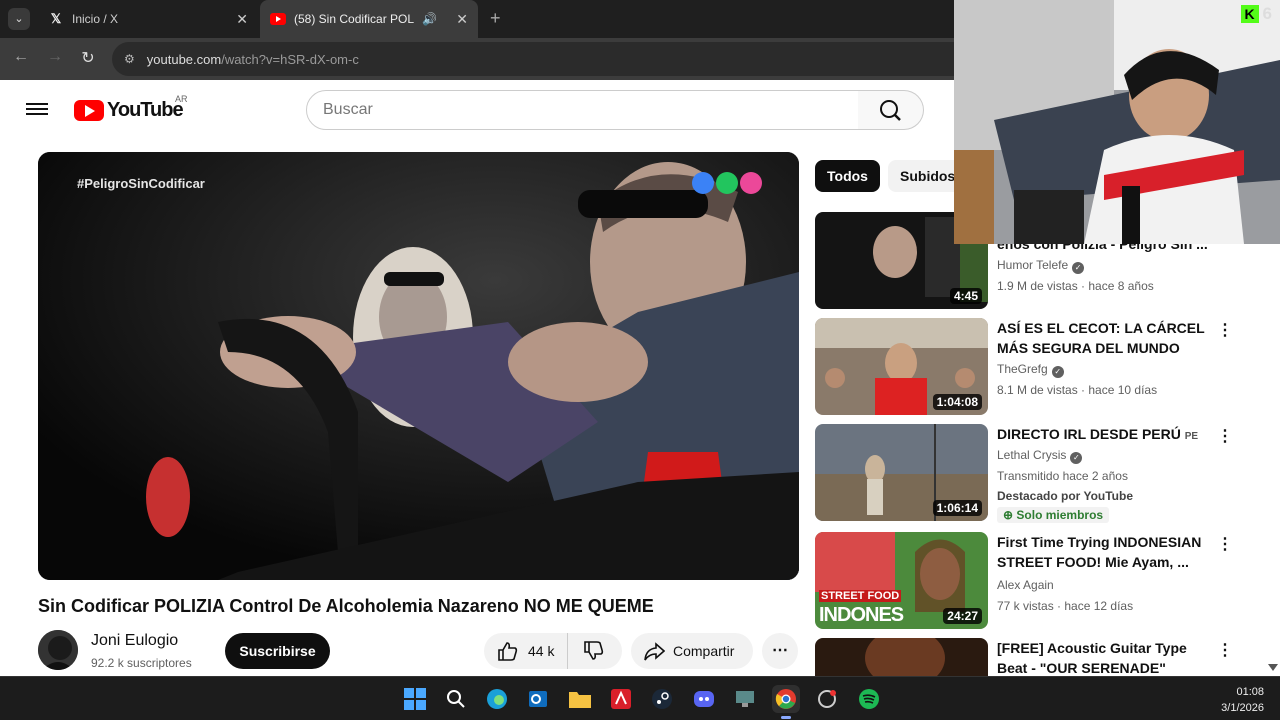 The height and width of the screenshot is (720, 1280). Describe the element at coordinates (134, 641) in the screenshot. I see `channel-name: Joni Eulogio` at that location.